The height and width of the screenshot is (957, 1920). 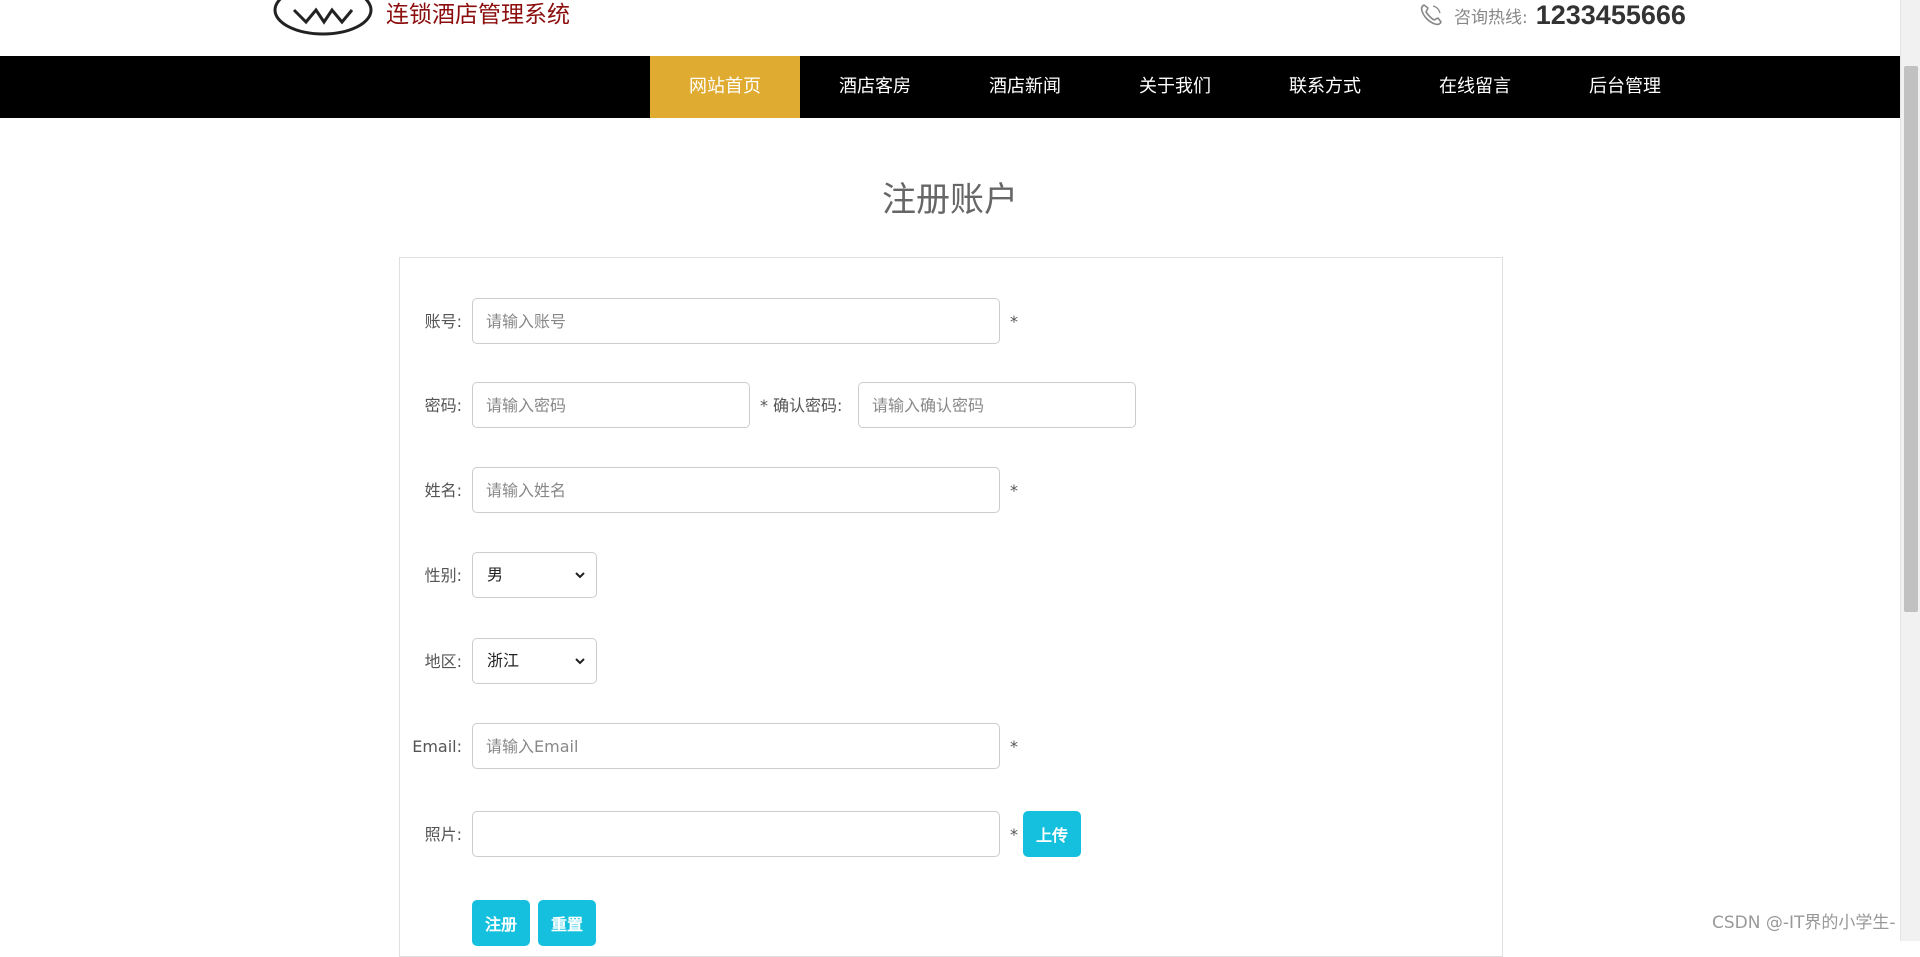 What do you see at coordinates (736, 321) in the screenshot?
I see `account-input` at bounding box center [736, 321].